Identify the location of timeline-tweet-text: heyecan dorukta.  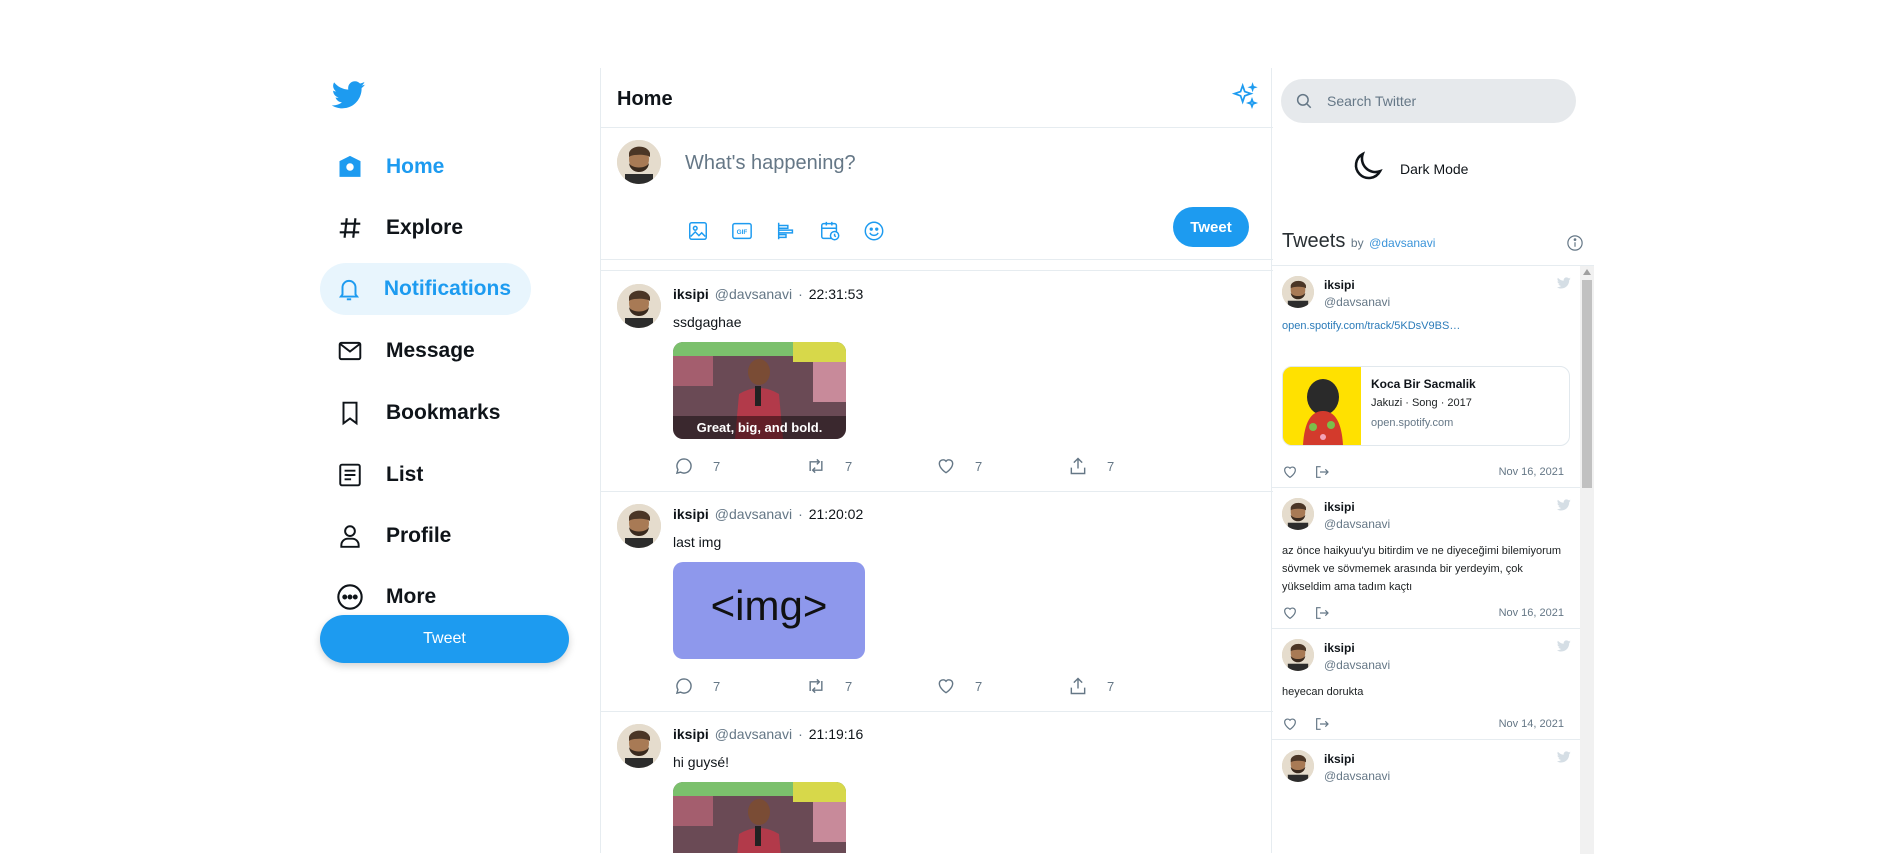
(1323, 692).